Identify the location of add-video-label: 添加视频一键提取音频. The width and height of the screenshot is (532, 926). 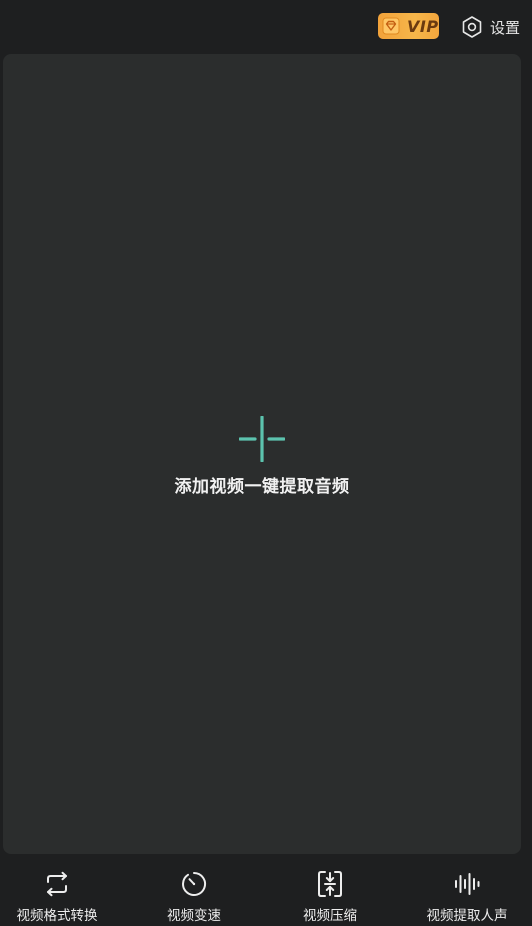
(262, 487).